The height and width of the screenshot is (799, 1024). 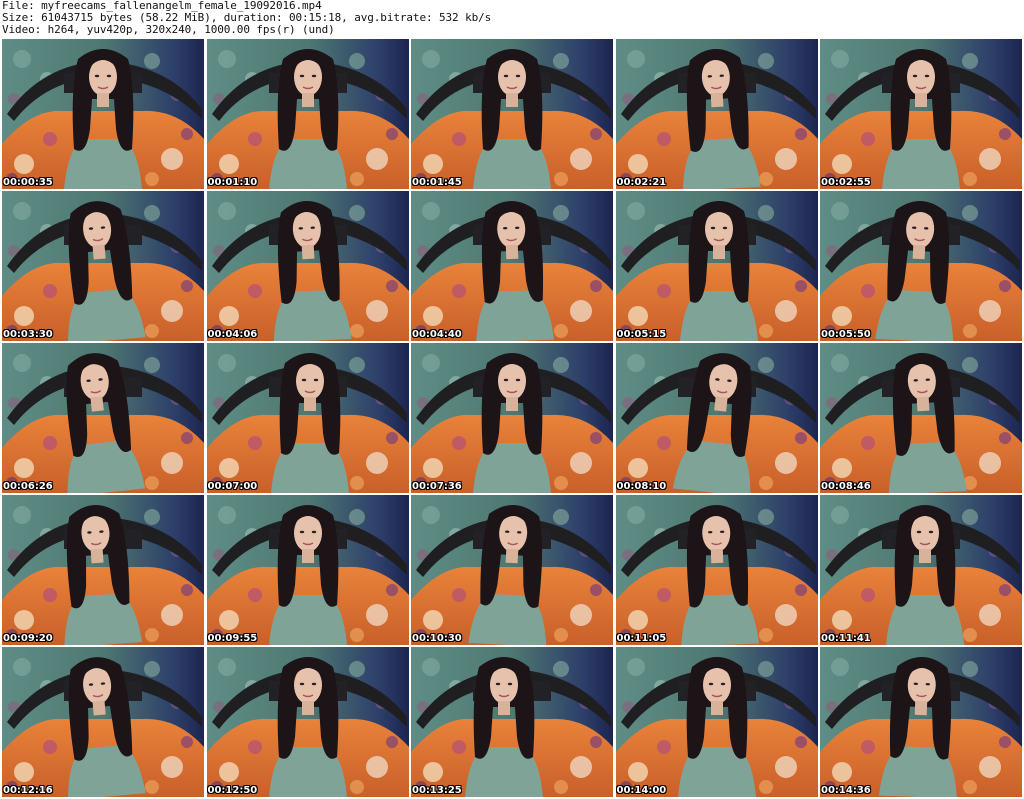 I want to click on video-thumbnail: 00:06:26, so click(x=103, y=418).